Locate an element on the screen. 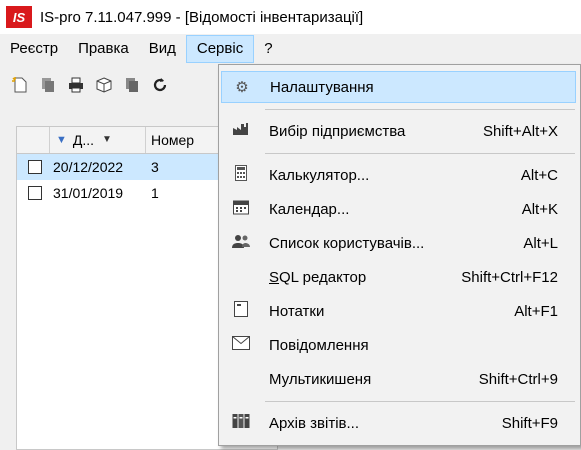 This screenshot has height=450, width=581. menu-item-messages: Повідомлення is located at coordinates (398, 345).